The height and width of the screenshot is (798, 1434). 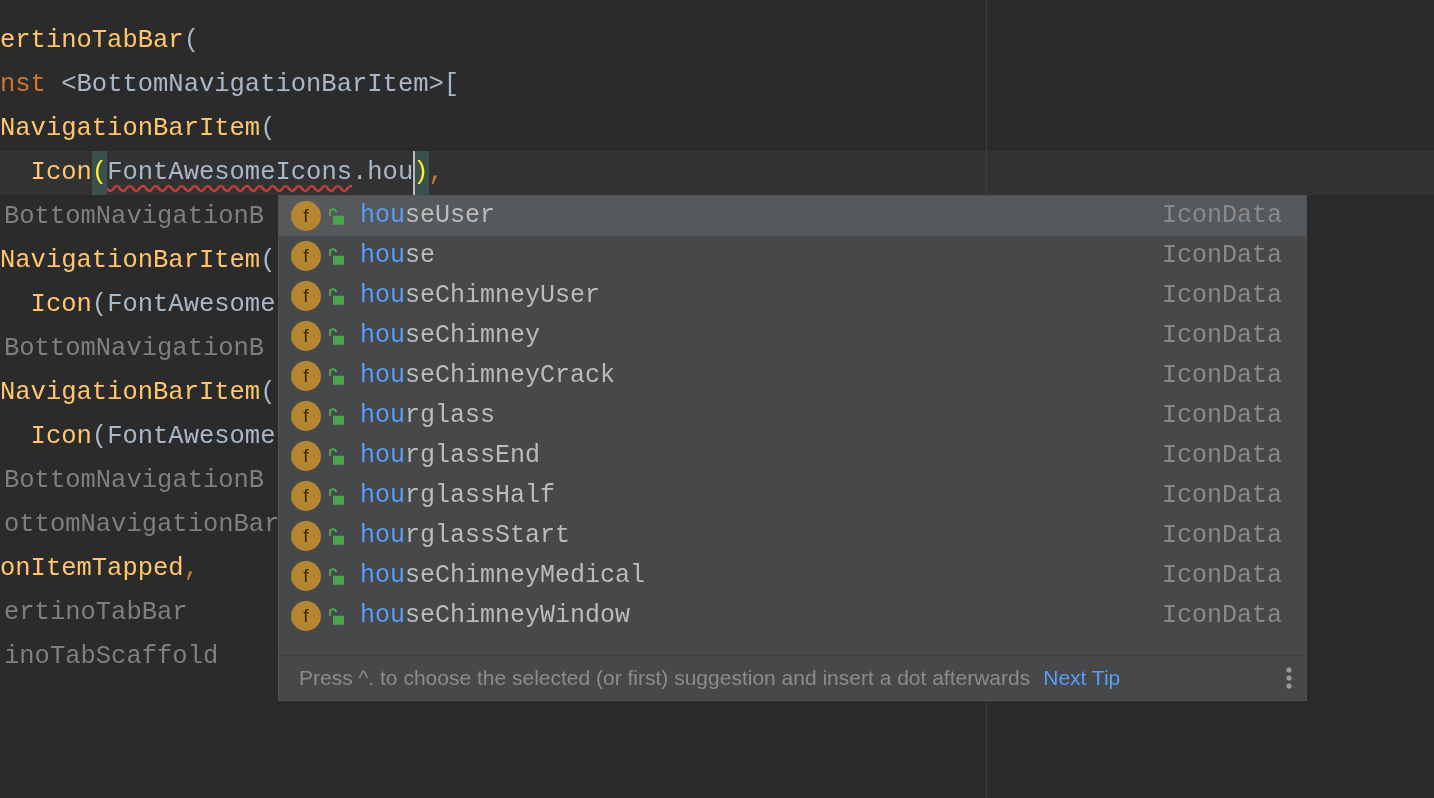 I want to click on code-token: onItemTapped, so click(x=92, y=569).